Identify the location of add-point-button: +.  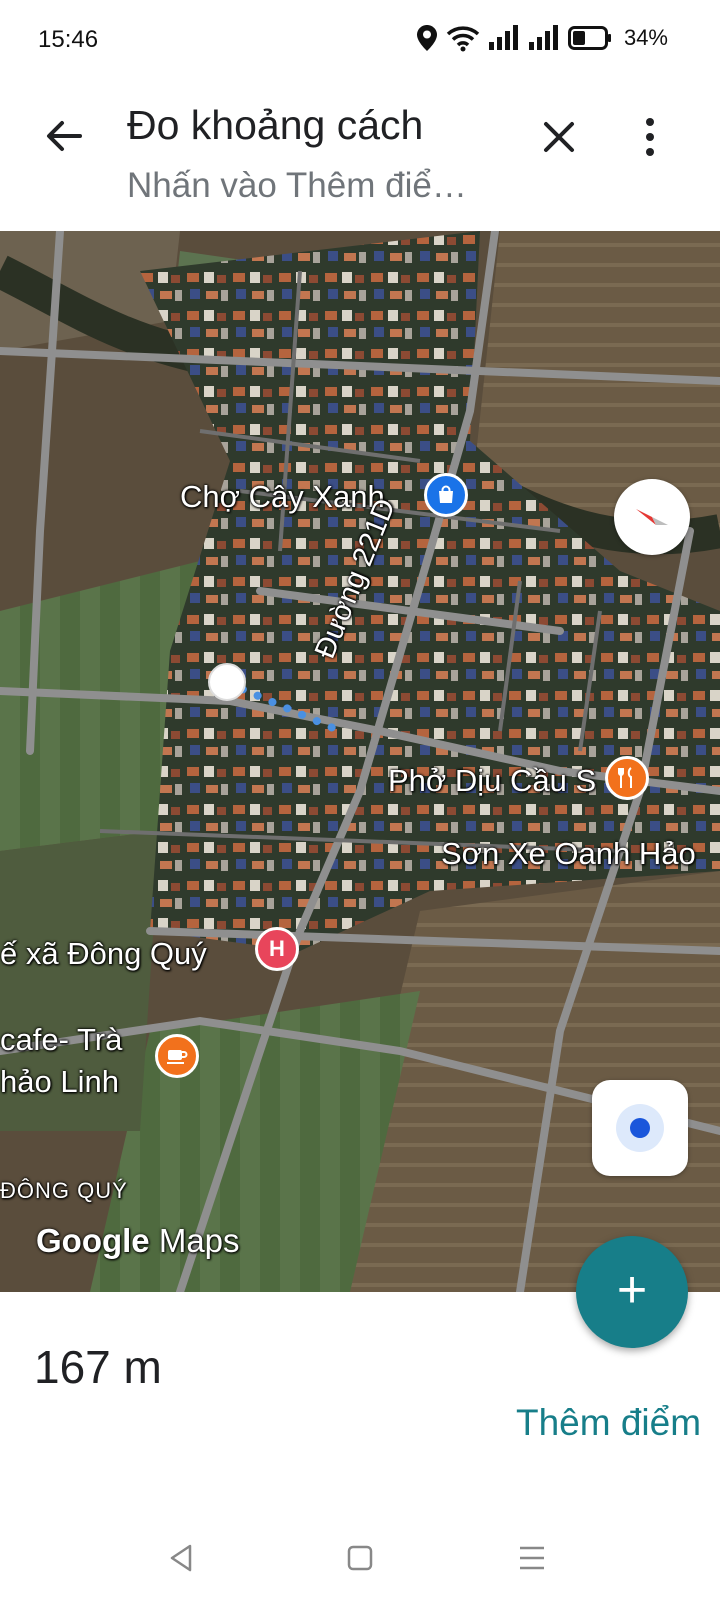
(632, 1292).